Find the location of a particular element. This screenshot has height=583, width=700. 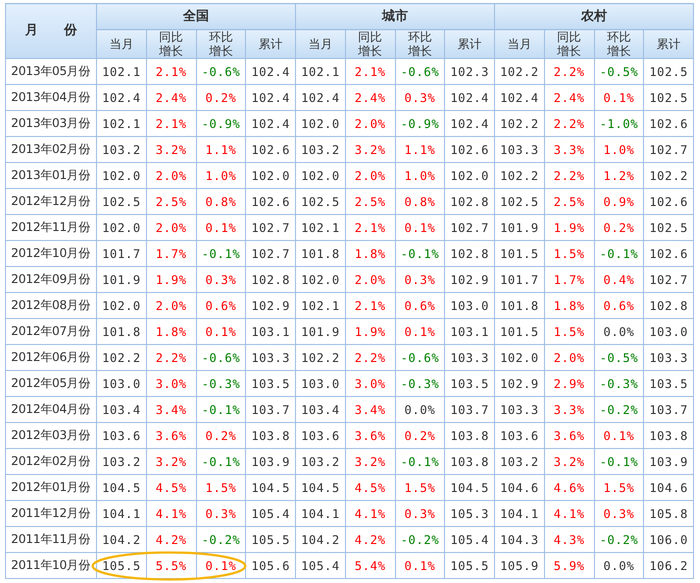

table-cell: 101.7 is located at coordinates (519, 279).